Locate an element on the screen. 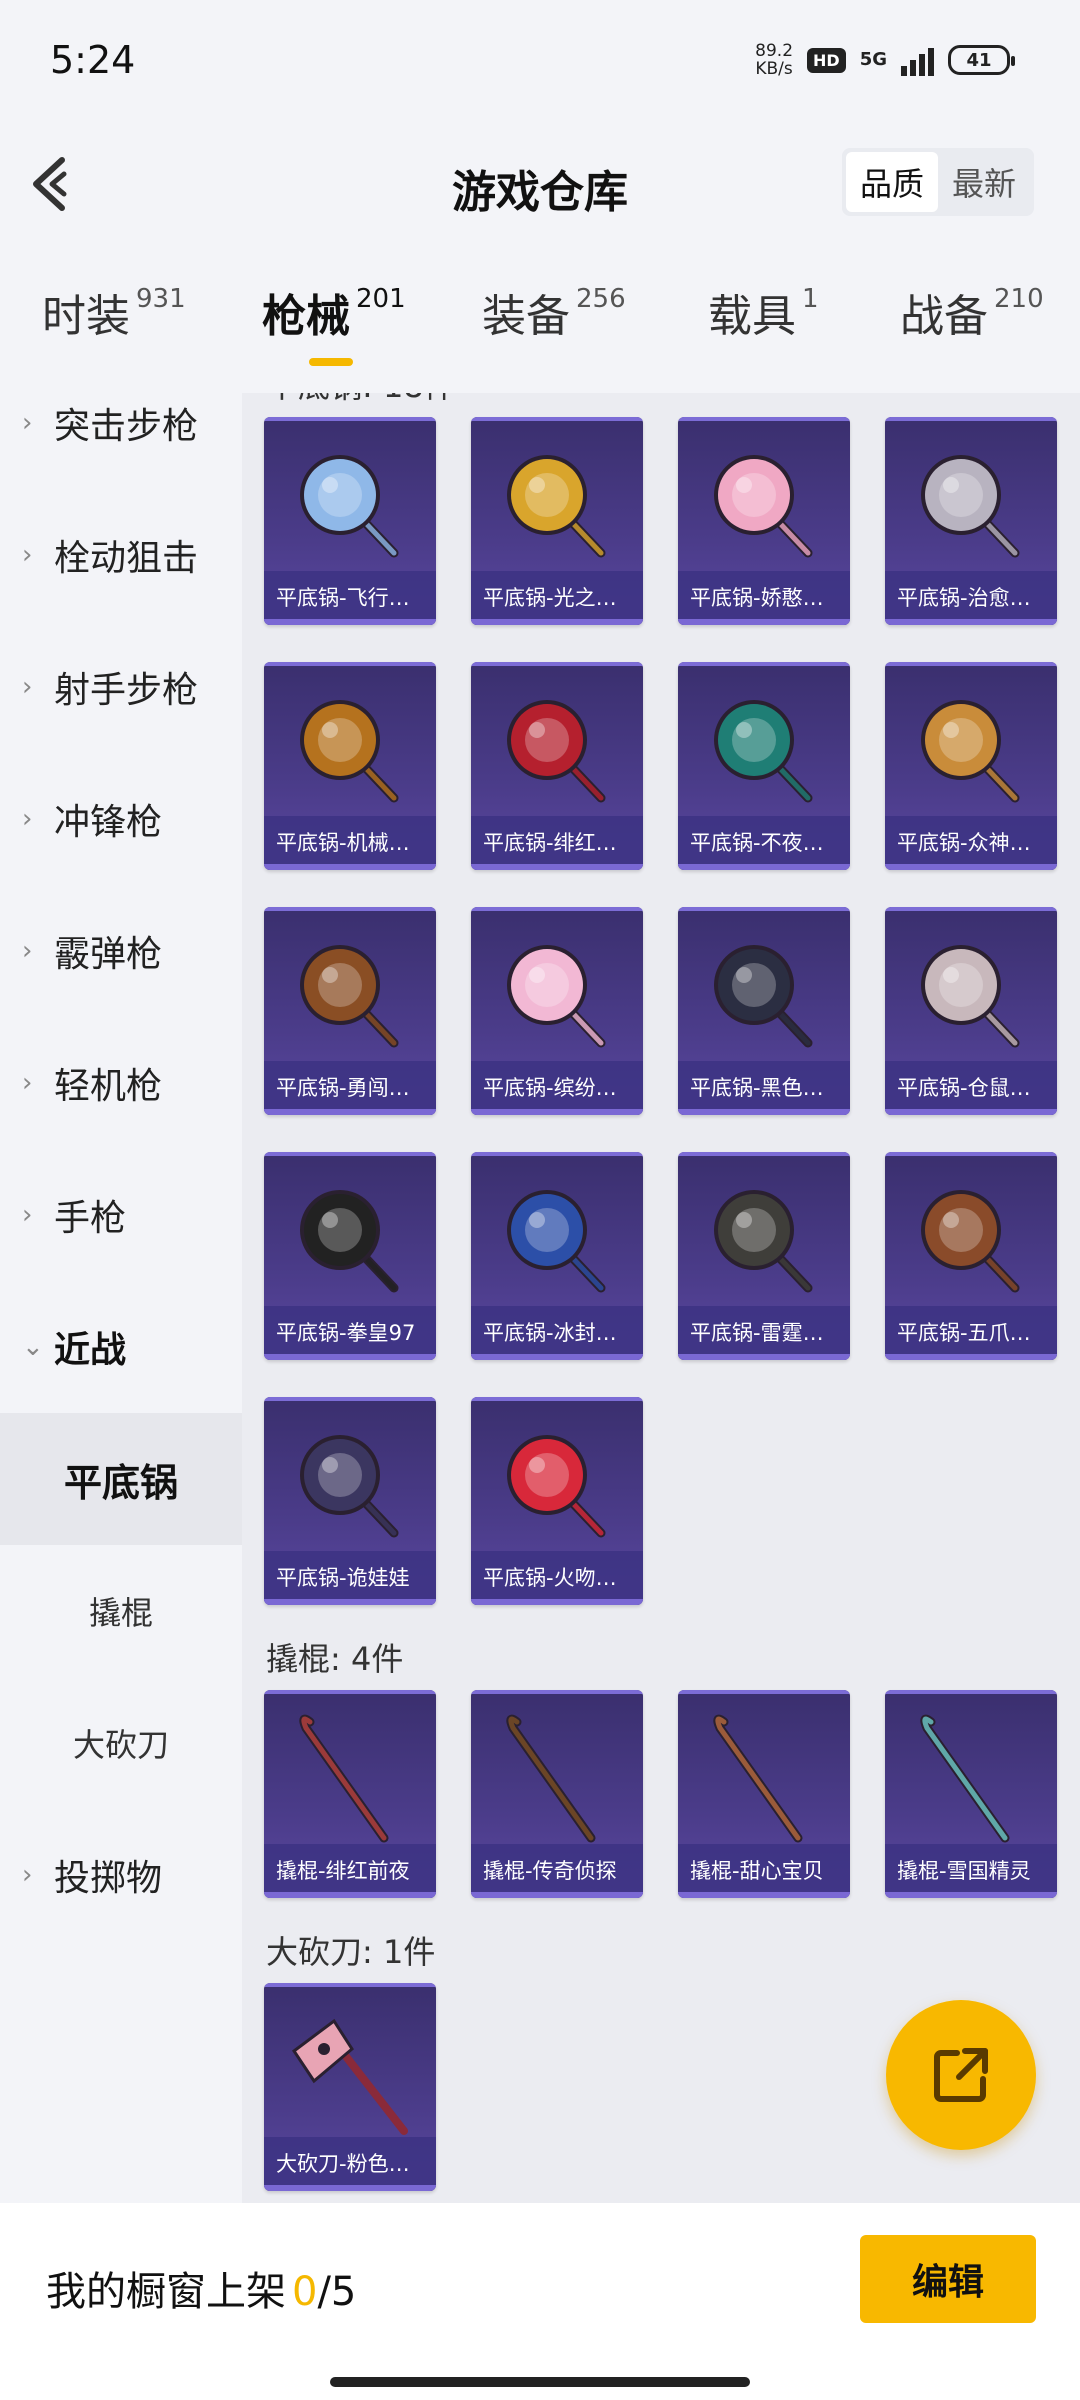  sidebar-item-0: › 突击步枪 is located at coordinates (121, 423).